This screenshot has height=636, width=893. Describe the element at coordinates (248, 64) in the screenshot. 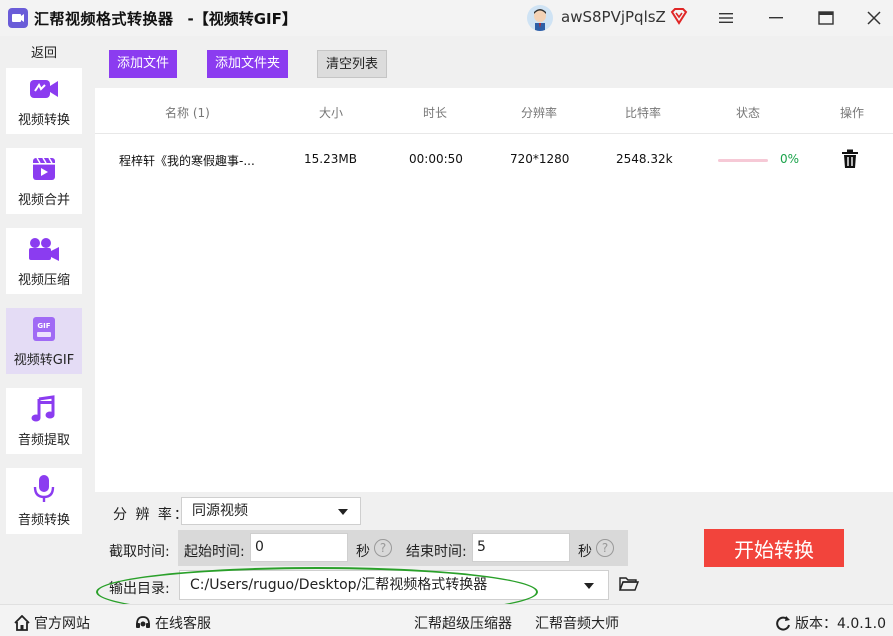

I see `add-folder-button: 添加文件夹` at that location.